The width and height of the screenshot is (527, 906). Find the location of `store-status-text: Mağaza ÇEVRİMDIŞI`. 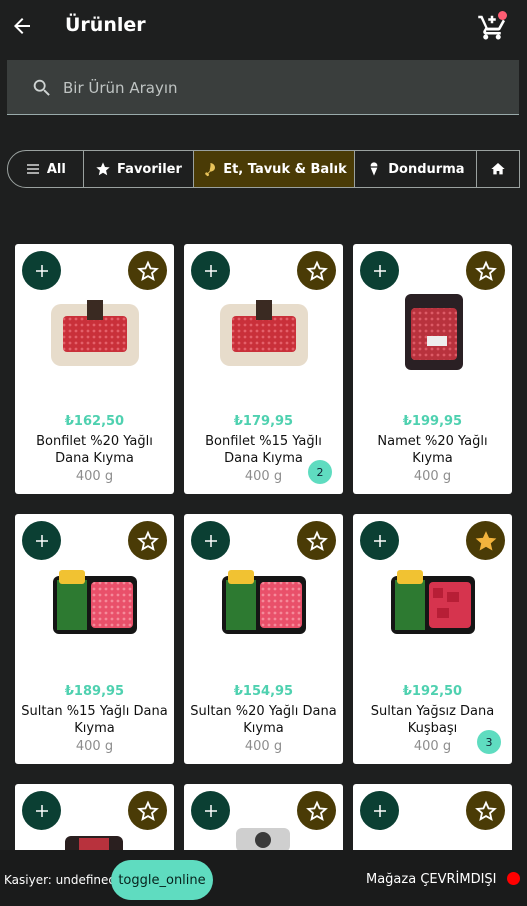

store-status-text: Mağaza ÇEVRİMDIŞI is located at coordinates (431, 879).